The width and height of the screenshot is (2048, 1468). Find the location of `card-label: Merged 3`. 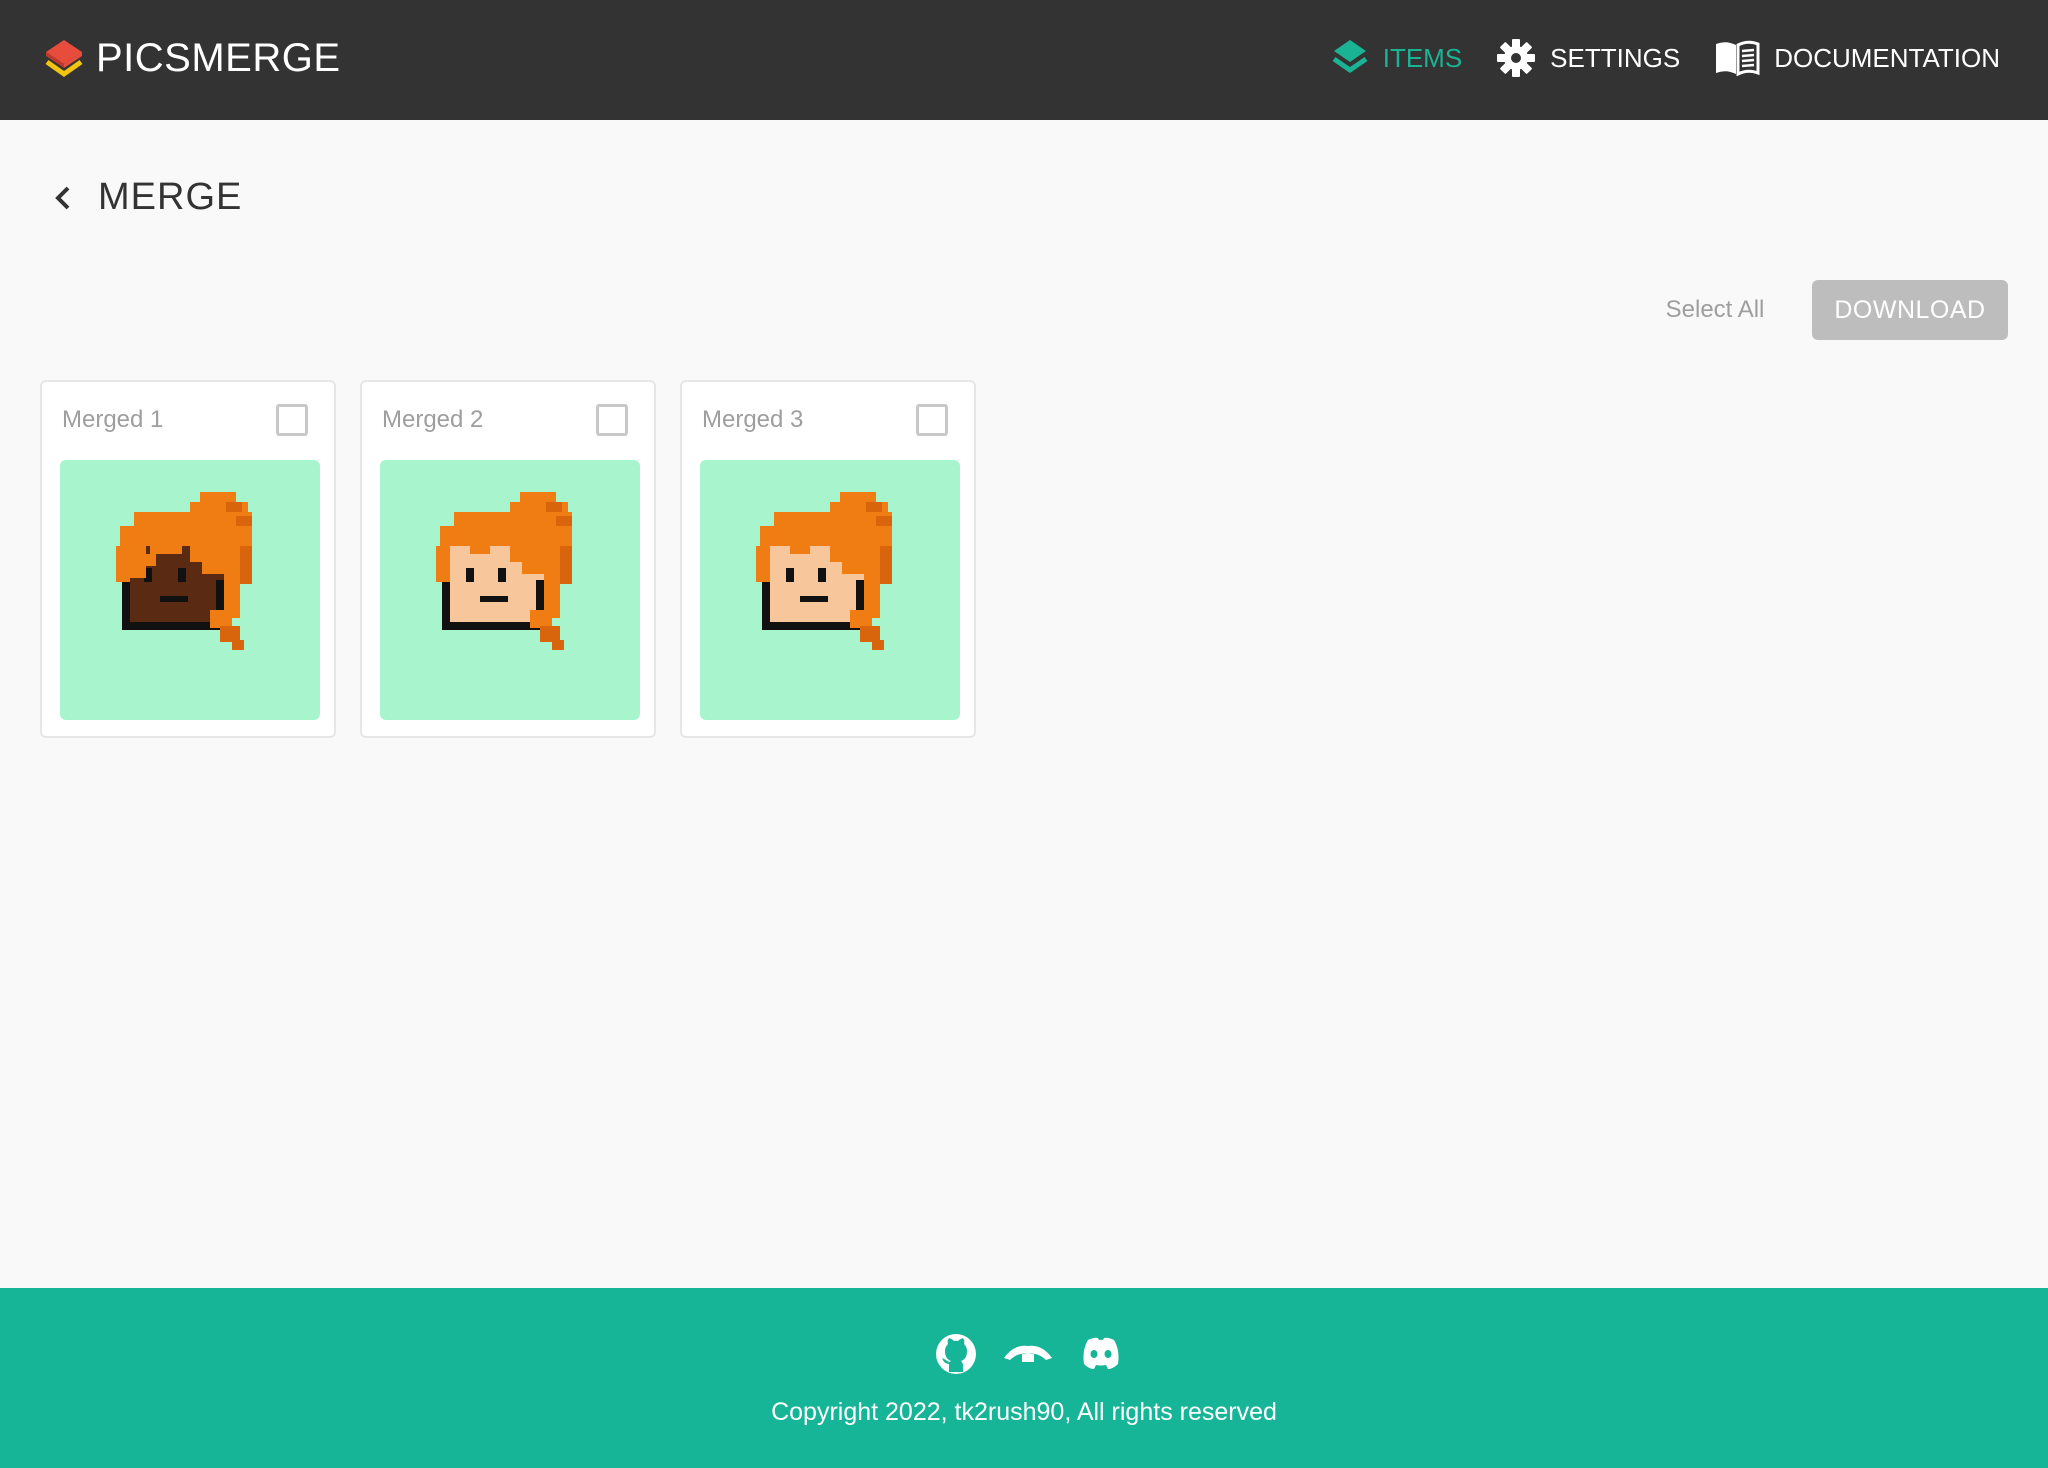

card-label: Merged 3 is located at coordinates (753, 419).